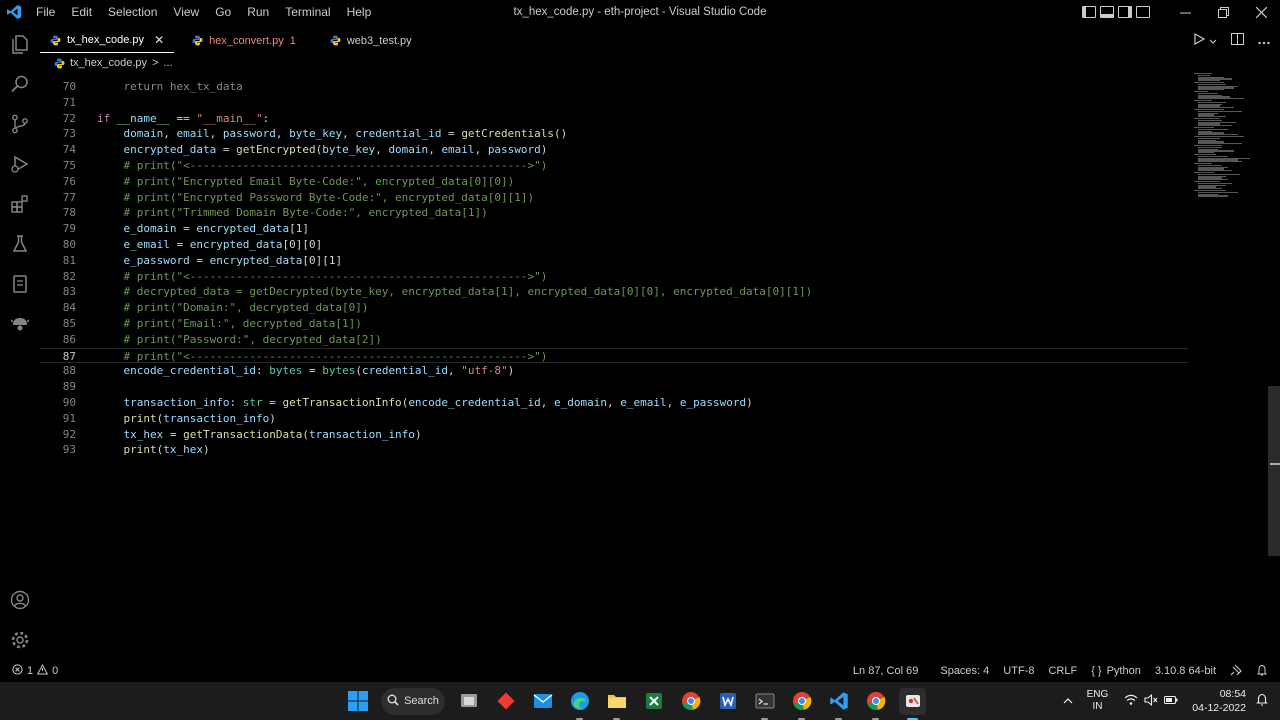 The width and height of the screenshot is (1280, 720). Describe the element at coordinates (614, 308) in the screenshot. I see `code-line: 84 # print("Domain:", decrypted_data[0])` at that location.